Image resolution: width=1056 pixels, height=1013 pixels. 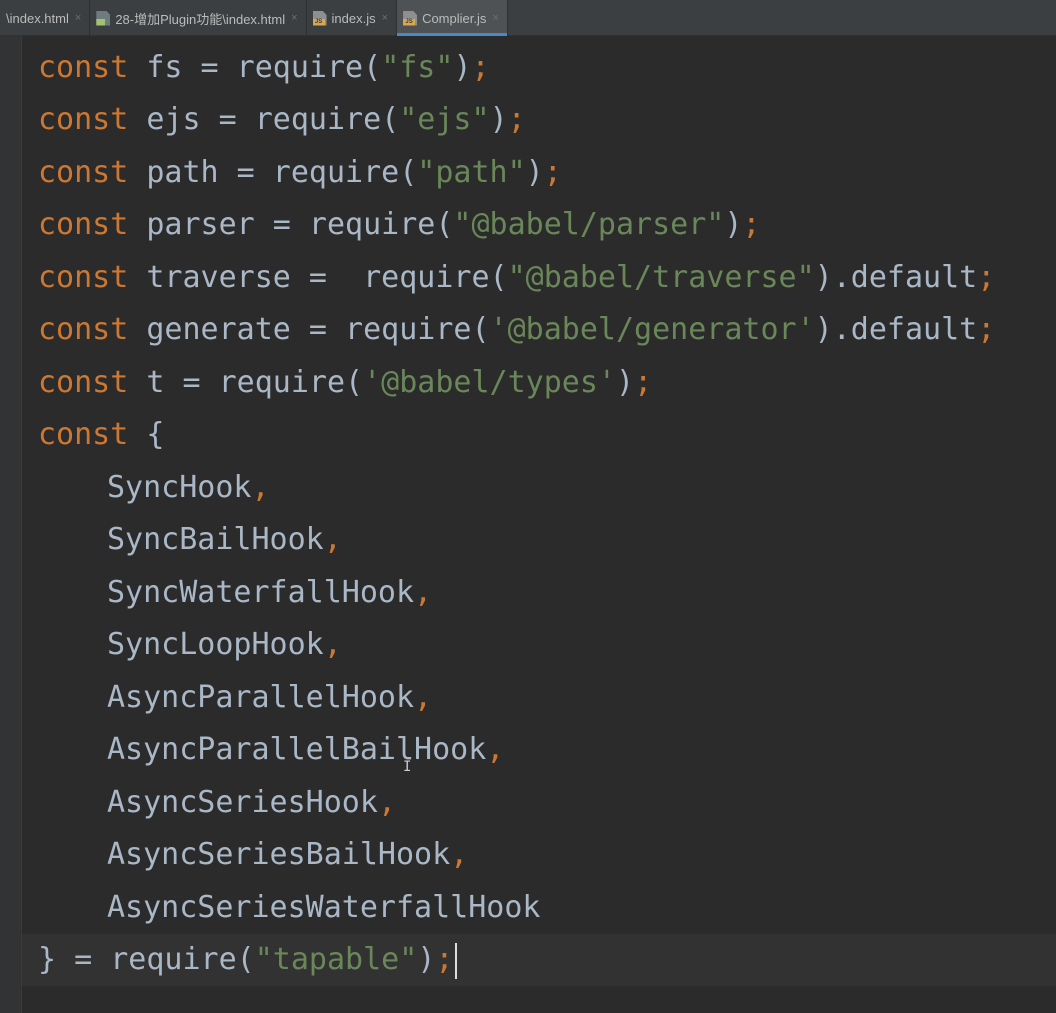 What do you see at coordinates (471, 172) in the screenshot?
I see `string-literal: "path"` at bounding box center [471, 172].